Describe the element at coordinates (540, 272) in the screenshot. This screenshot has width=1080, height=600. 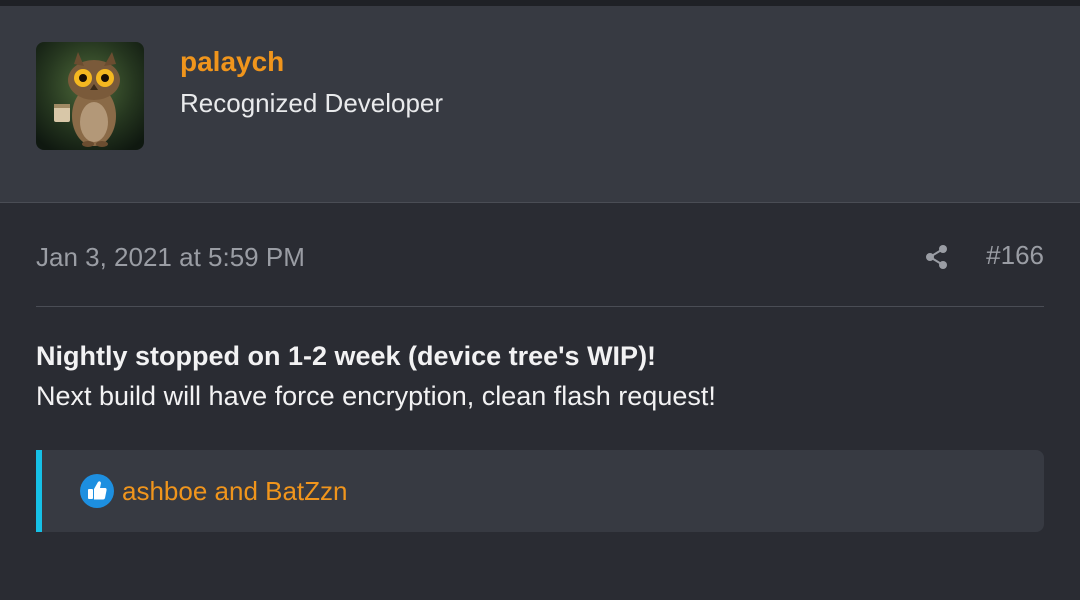
I see `post-meta-bar: Jan 3, 2021 at 5:59 PM #166` at that location.